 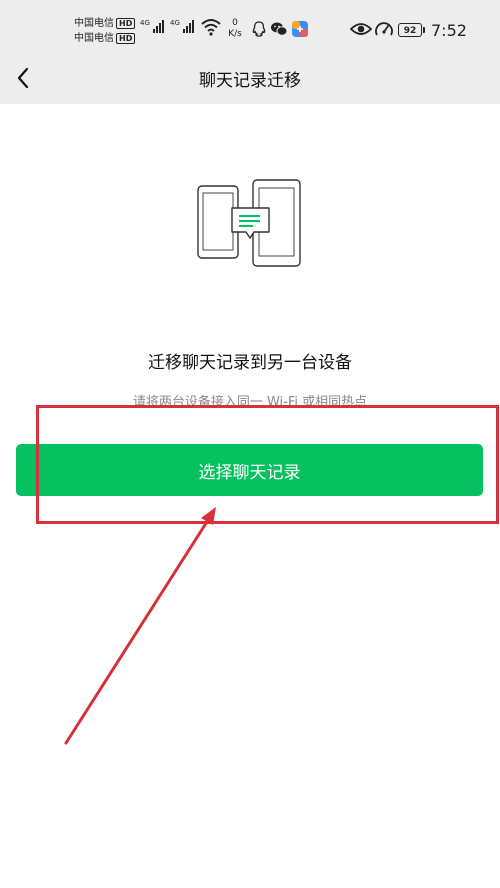 I want to click on eye-icon, so click(x=361, y=29).